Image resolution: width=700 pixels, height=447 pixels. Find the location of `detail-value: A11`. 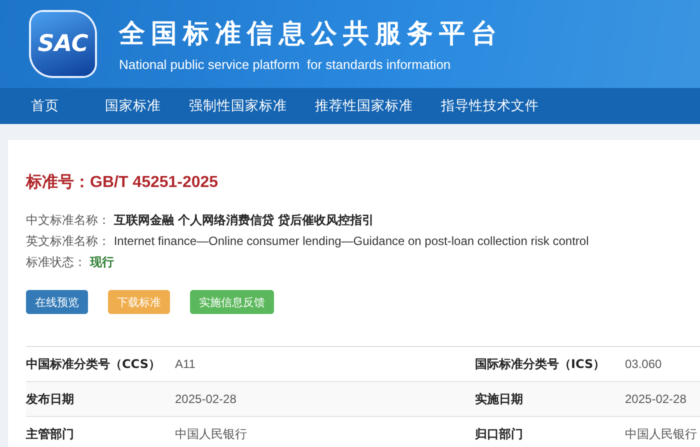

detail-value: A11 is located at coordinates (185, 364).